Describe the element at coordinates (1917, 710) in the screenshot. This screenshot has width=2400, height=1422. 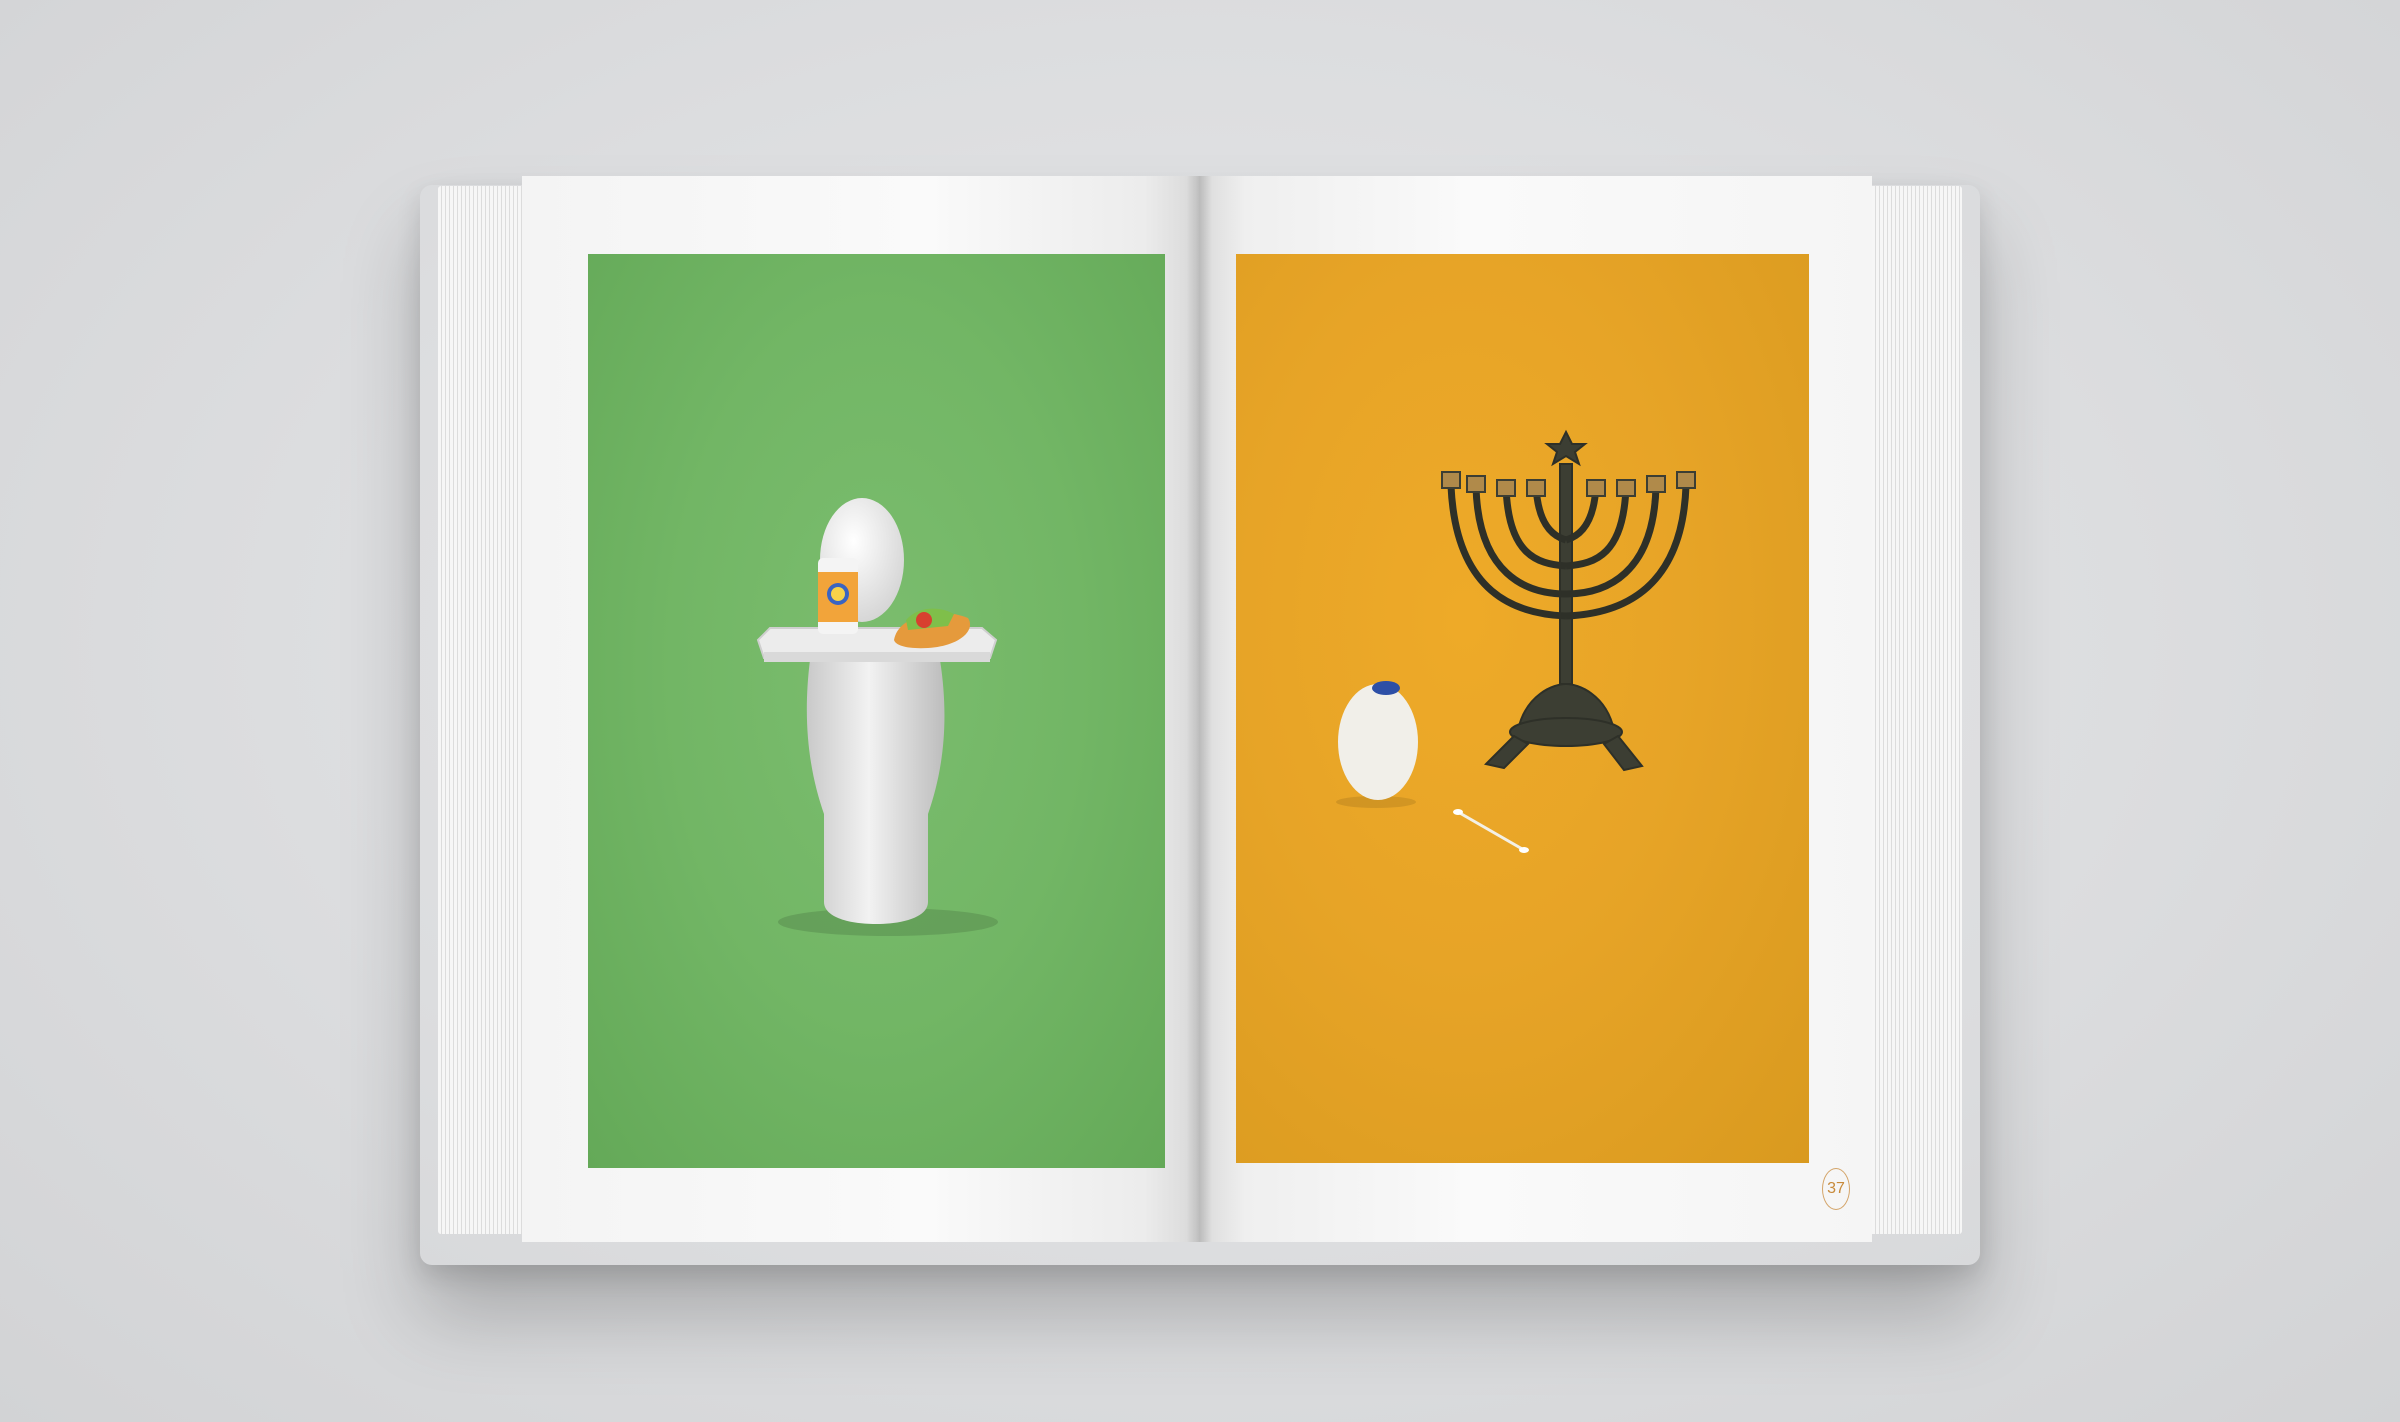
I see `right-page-edges` at that location.